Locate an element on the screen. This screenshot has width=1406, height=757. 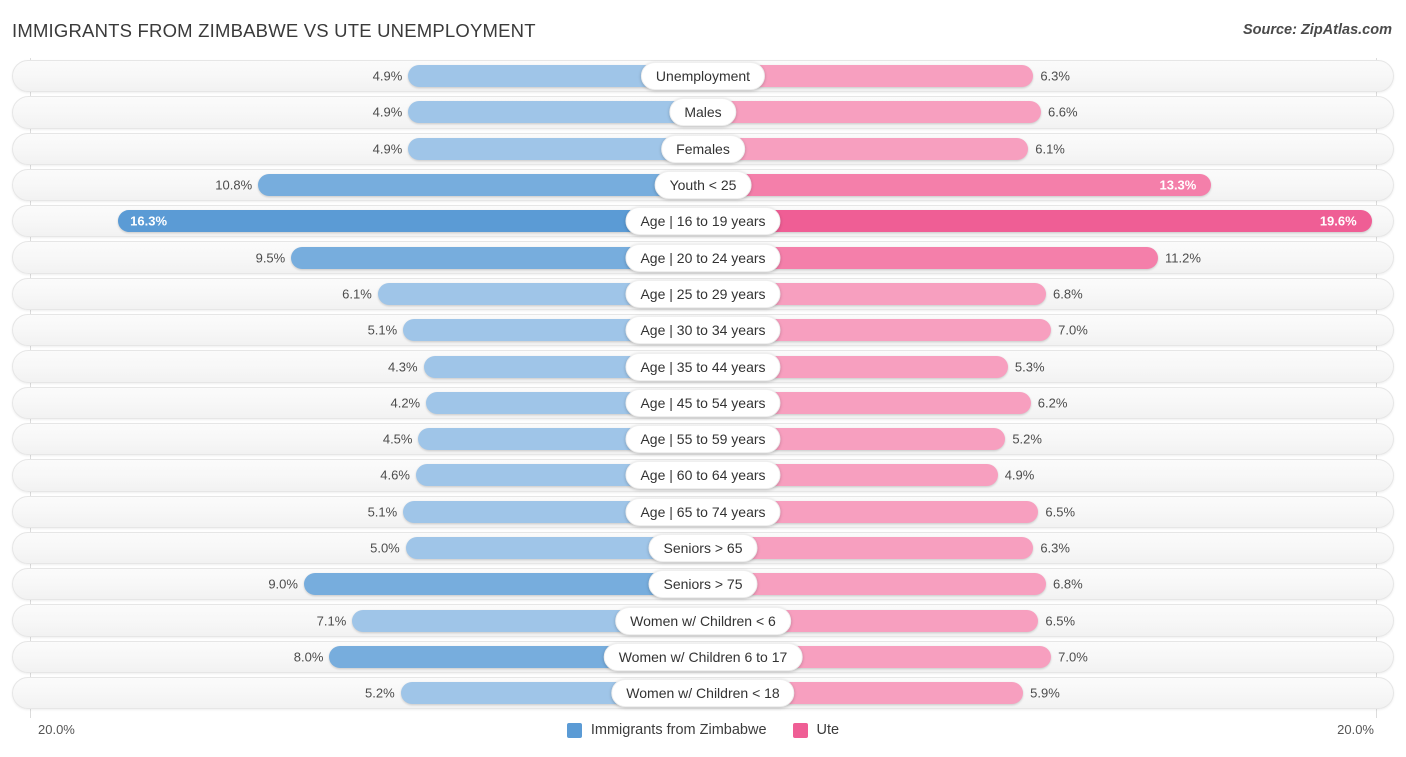
bar-row: 10.8% 13.3% Youth < 25 is located at coordinates (703, 185).